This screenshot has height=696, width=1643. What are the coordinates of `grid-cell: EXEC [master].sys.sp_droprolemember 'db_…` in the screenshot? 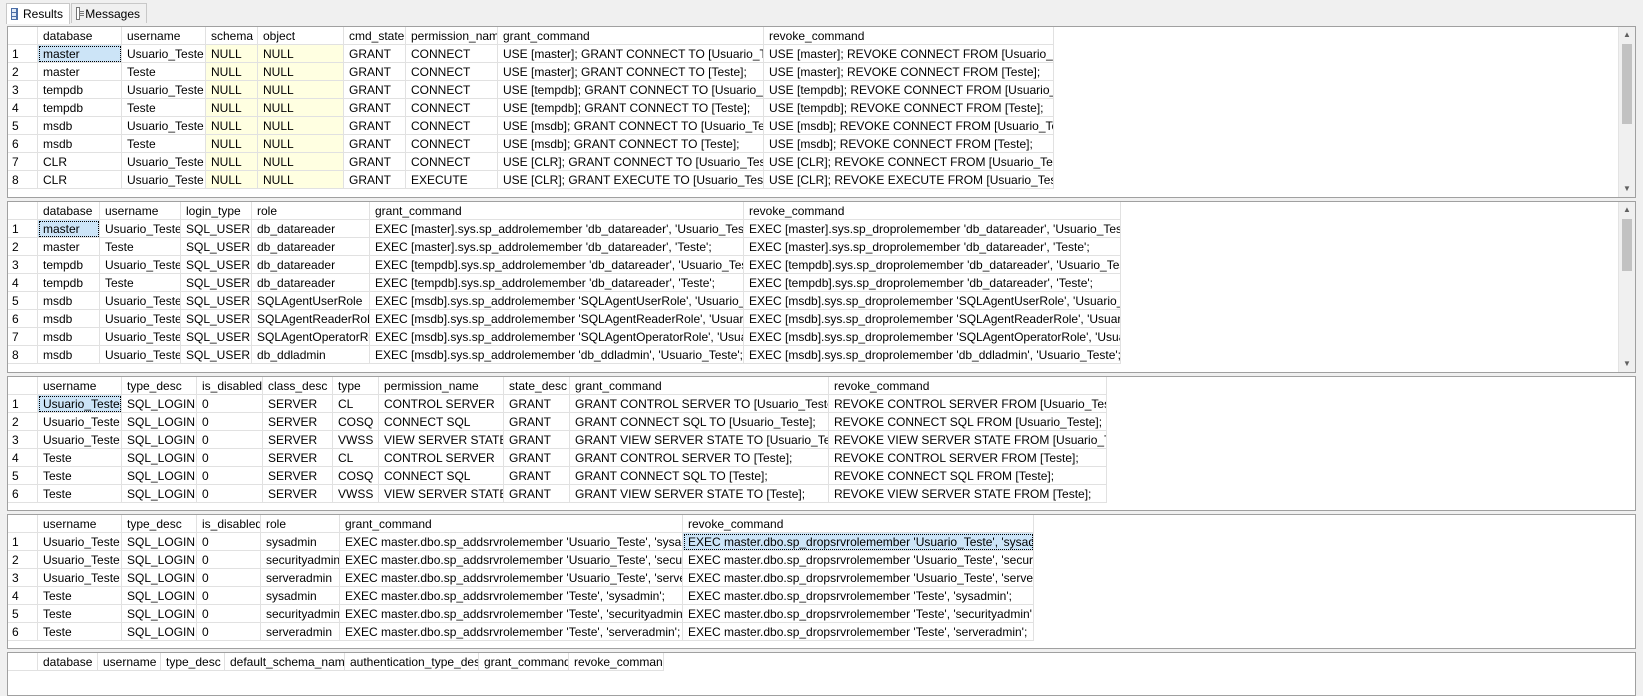 It's located at (932, 229).